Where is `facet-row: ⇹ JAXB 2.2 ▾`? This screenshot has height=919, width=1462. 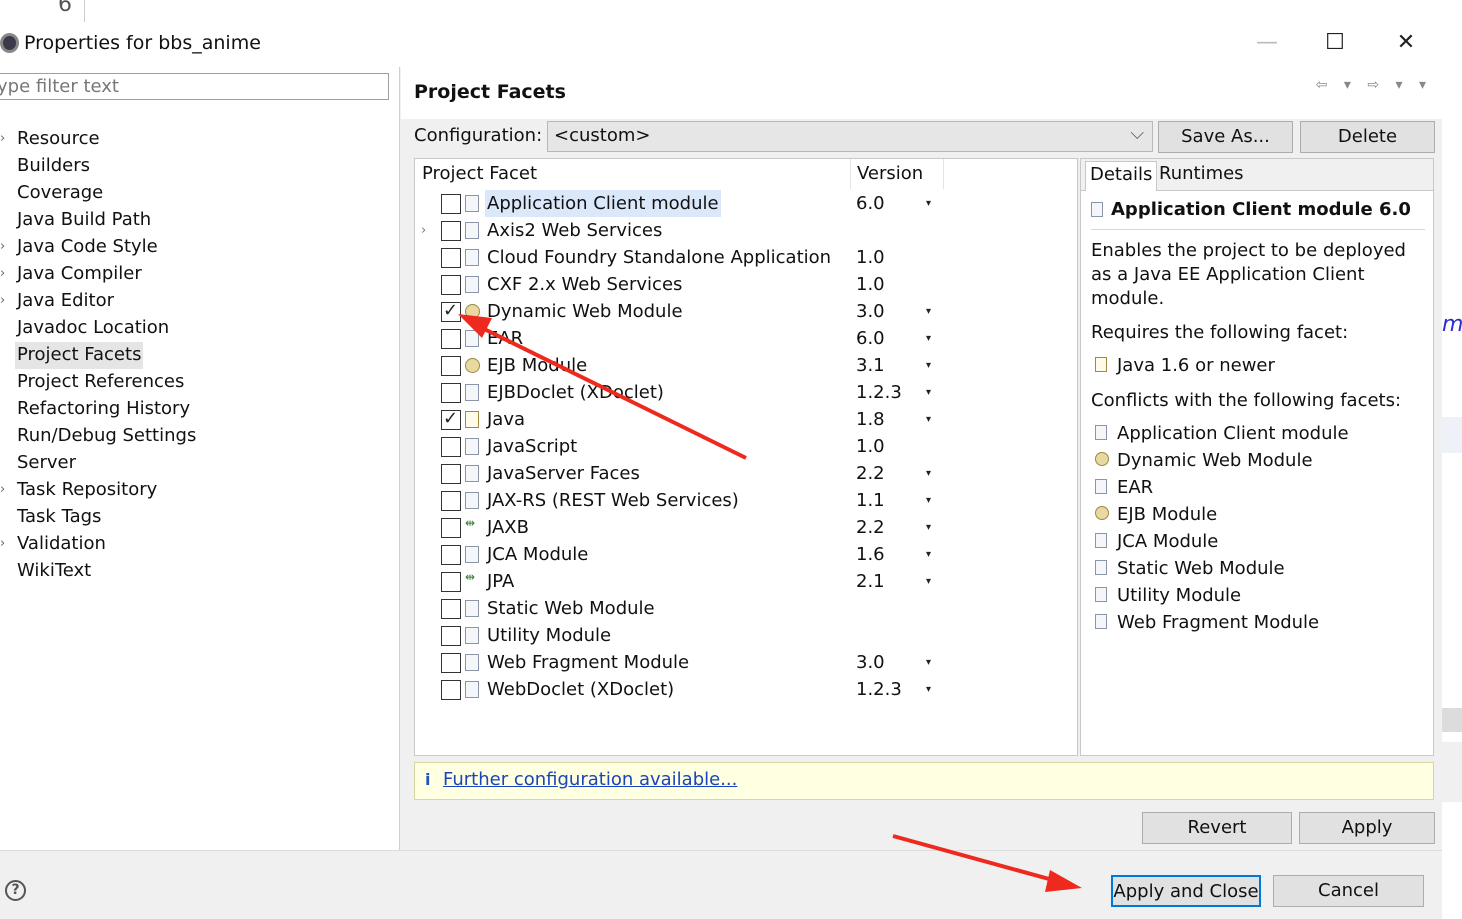
facet-row: ⇹ JAXB 2.2 ▾ is located at coordinates (746, 527).